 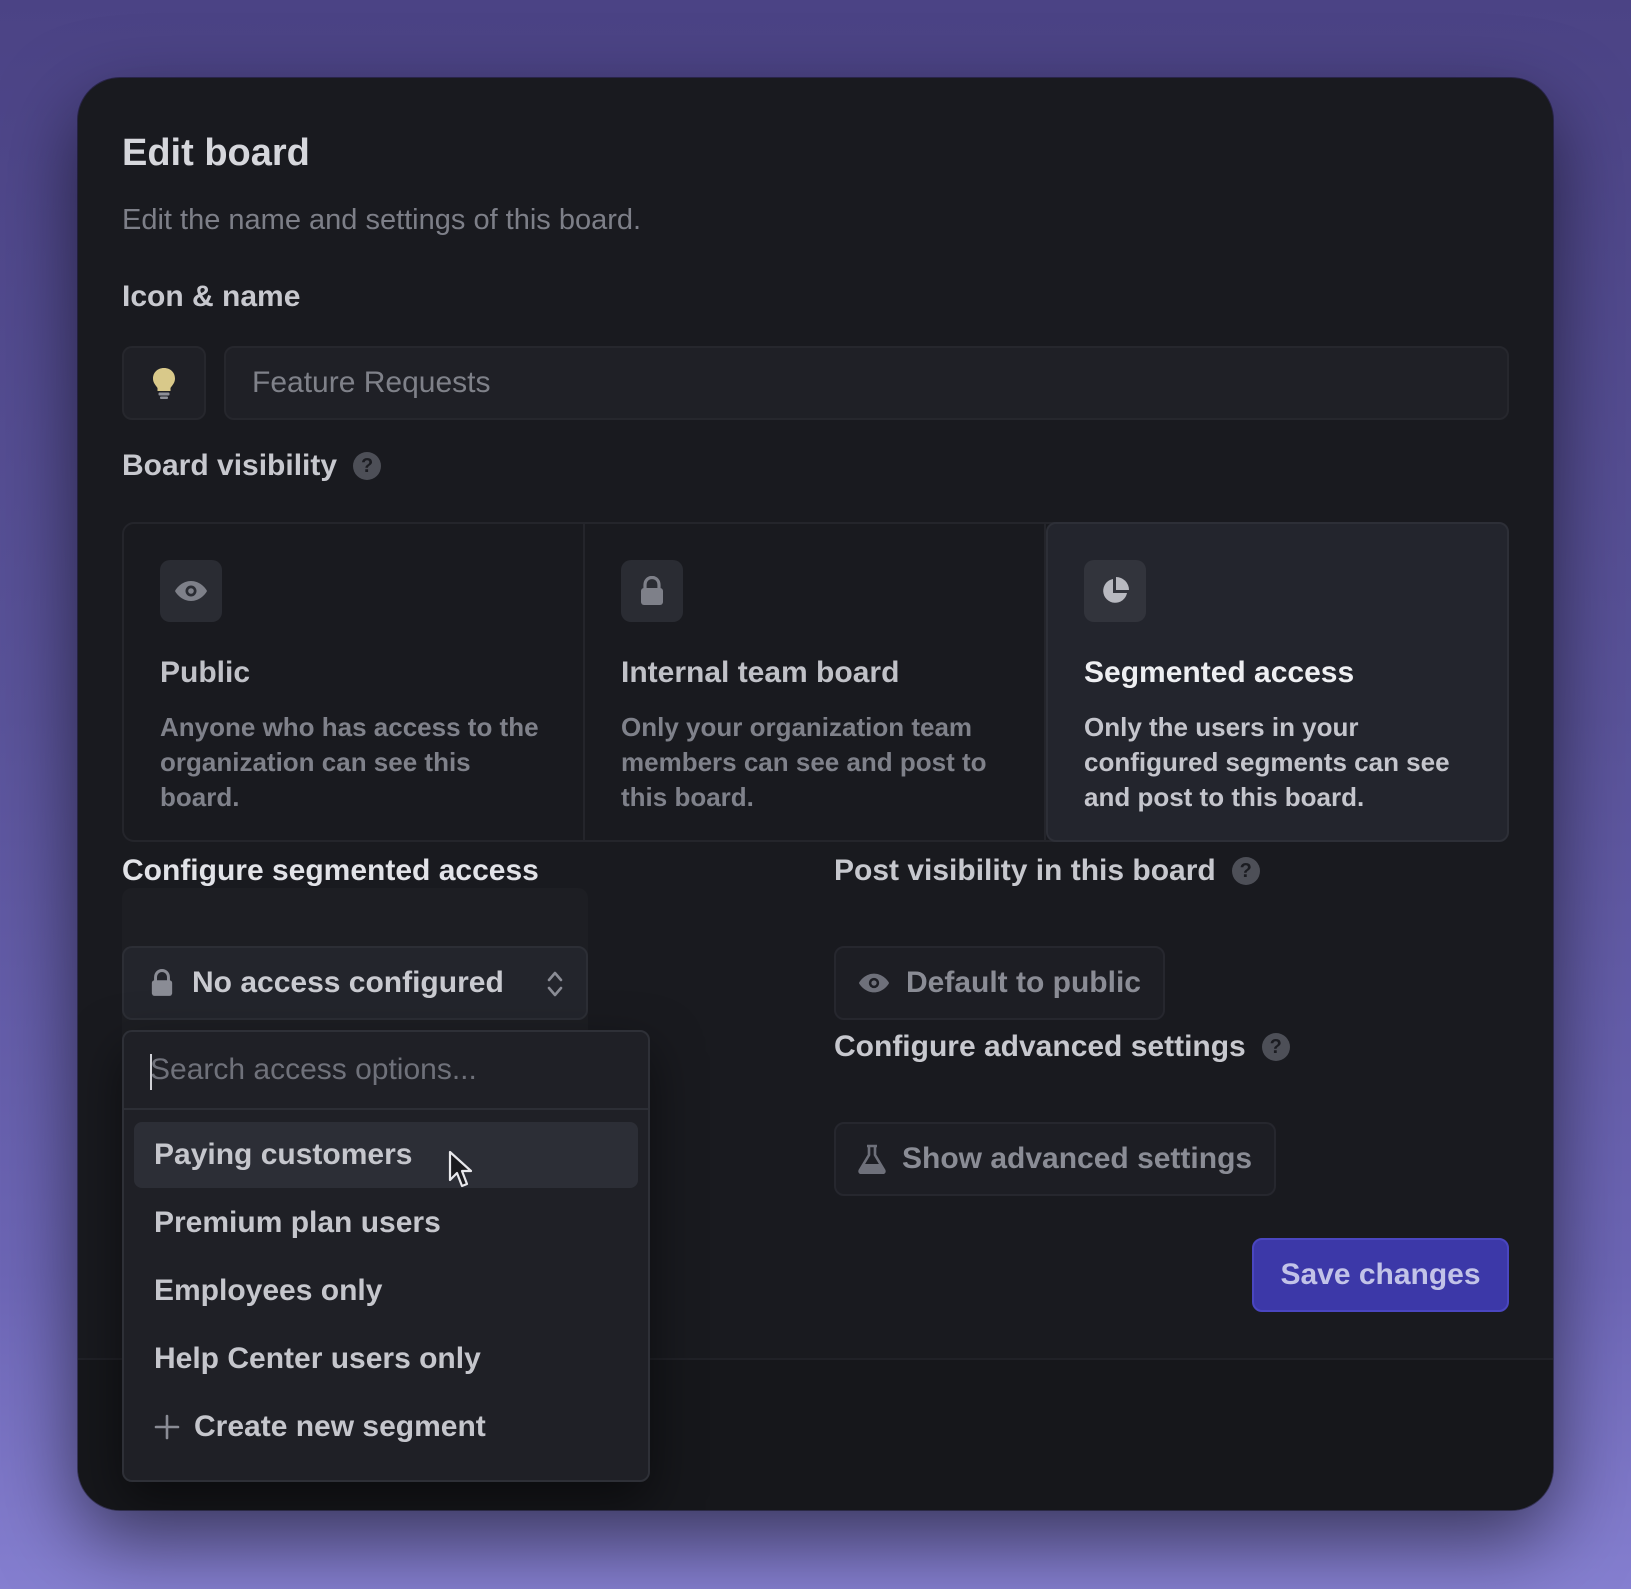 I want to click on segment-option-employees-only: Employees only, so click(x=386, y=1291).